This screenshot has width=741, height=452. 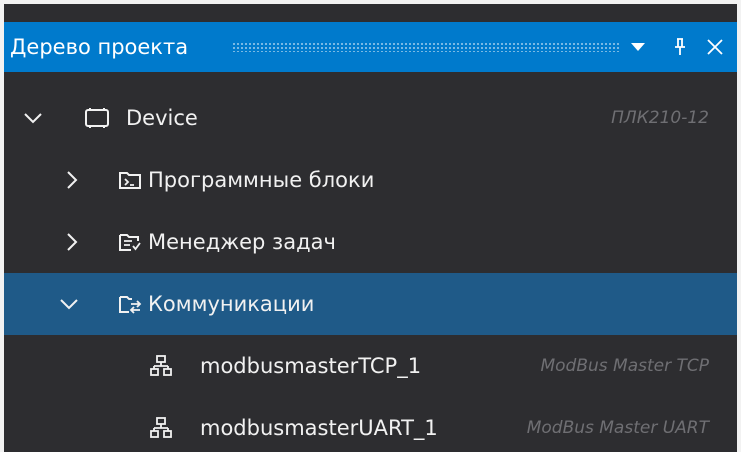 What do you see at coordinates (97, 118) in the screenshot?
I see `device-icon` at bounding box center [97, 118].